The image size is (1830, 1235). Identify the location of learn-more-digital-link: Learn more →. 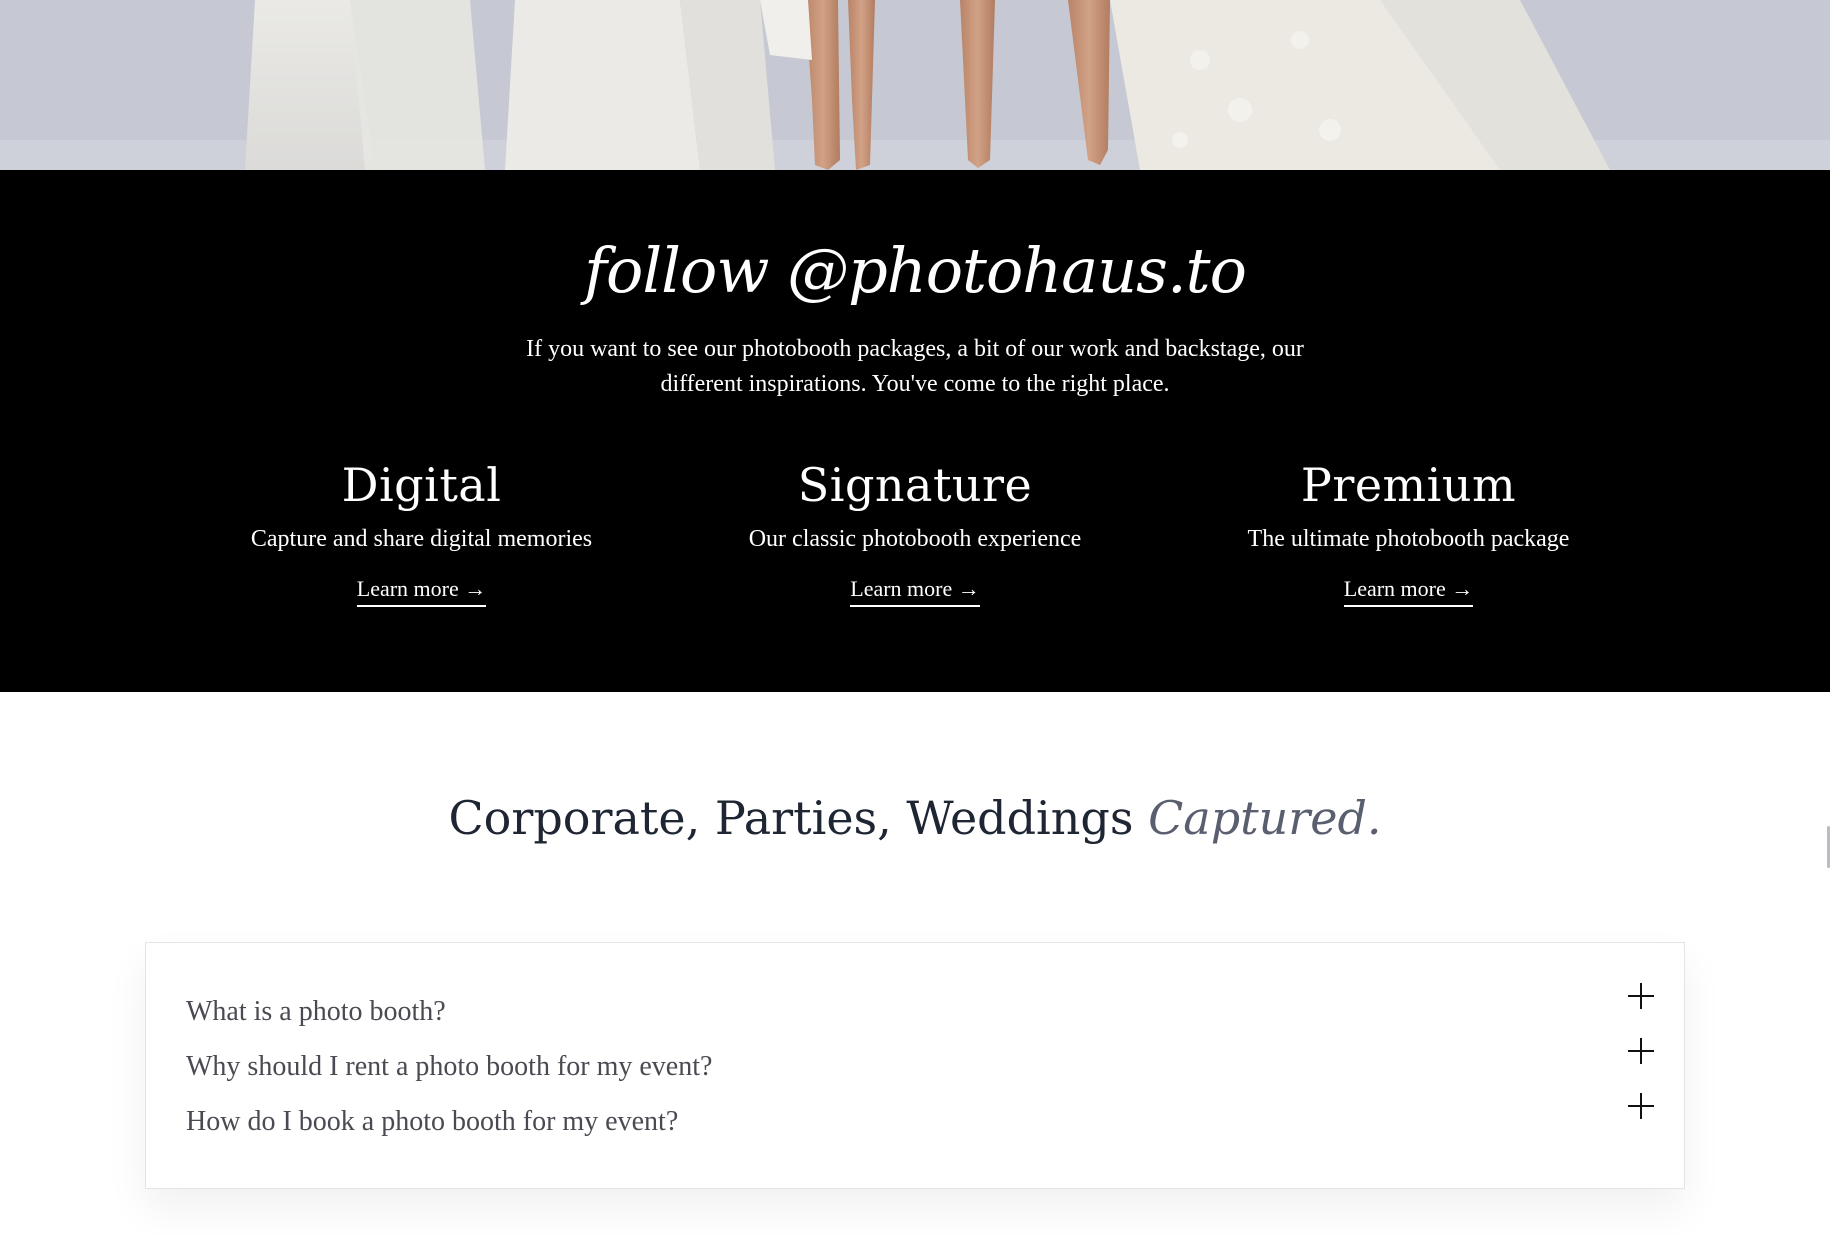
(421, 591).